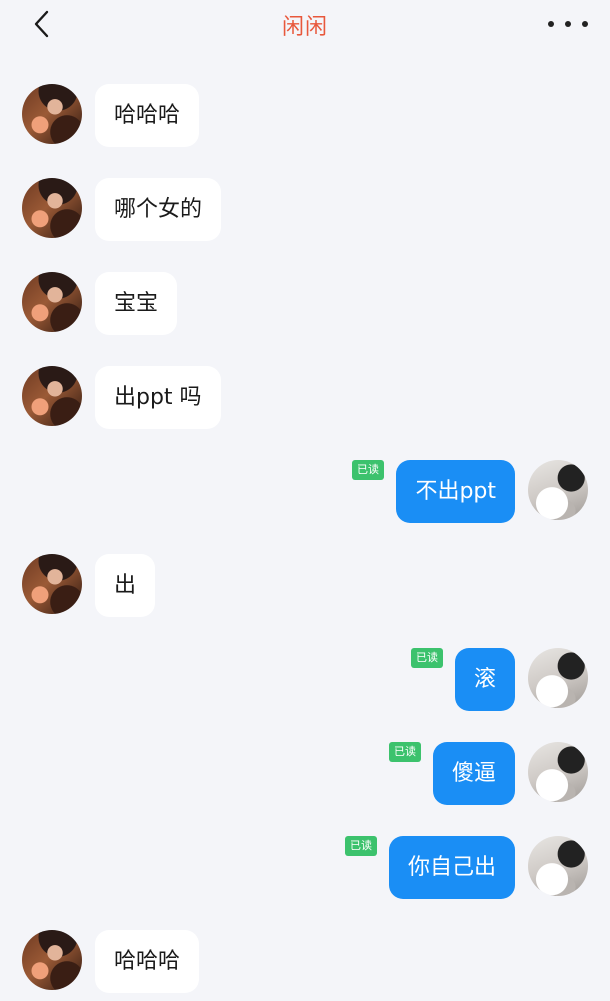 This screenshot has height=1001, width=610. What do you see at coordinates (451, 867) in the screenshot?
I see `message-bubble: 你自己出` at bounding box center [451, 867].